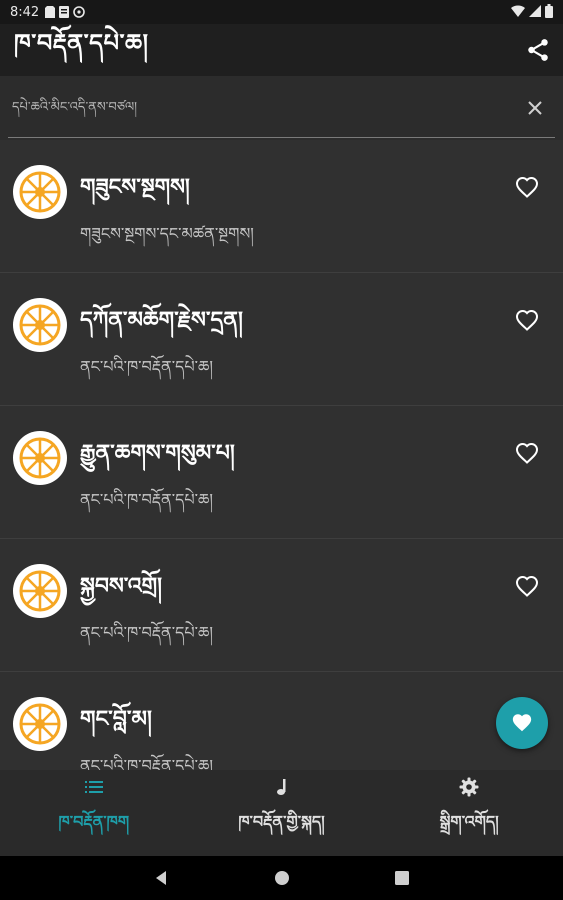  I want to click on tab-settings-label: སྒྲིག་འགོད།, so click(469, 821).